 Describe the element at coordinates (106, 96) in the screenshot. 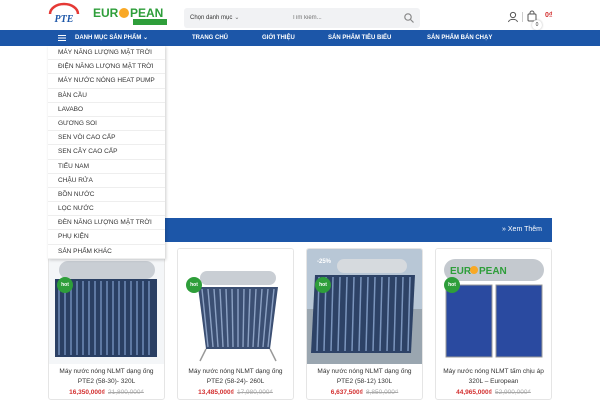

I see `category-item: BÀN CẦU` at that location.